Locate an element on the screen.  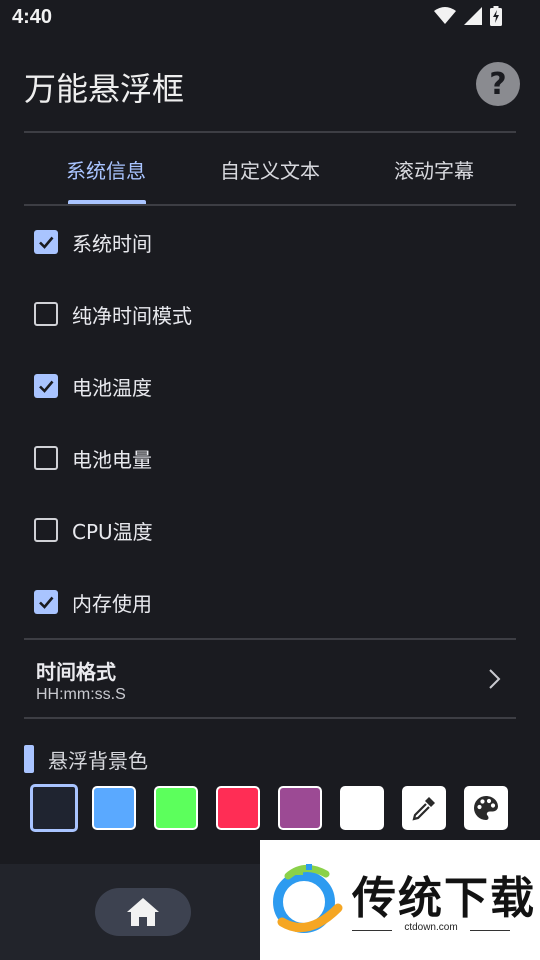
chevron-right-icon is located at coordinates (495, 679).